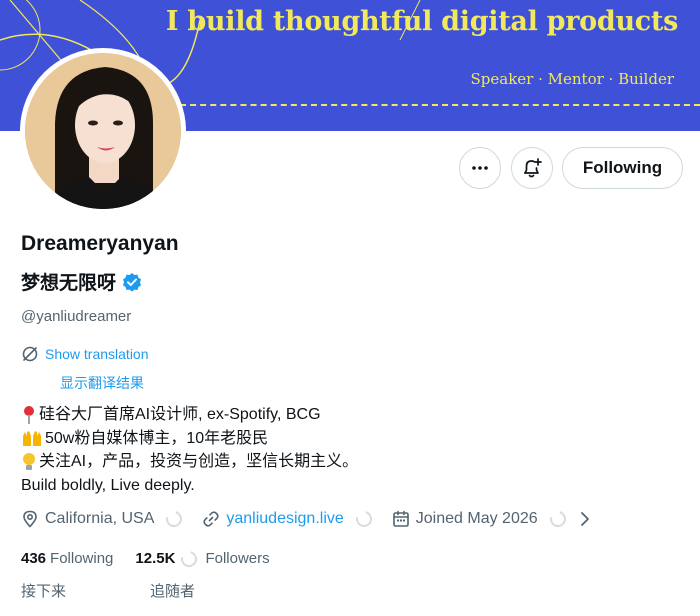  I want to click on bio-line-1: 硅谷大厂首席AI设计师, ex-Spotify, BCG, so click(180, 414).